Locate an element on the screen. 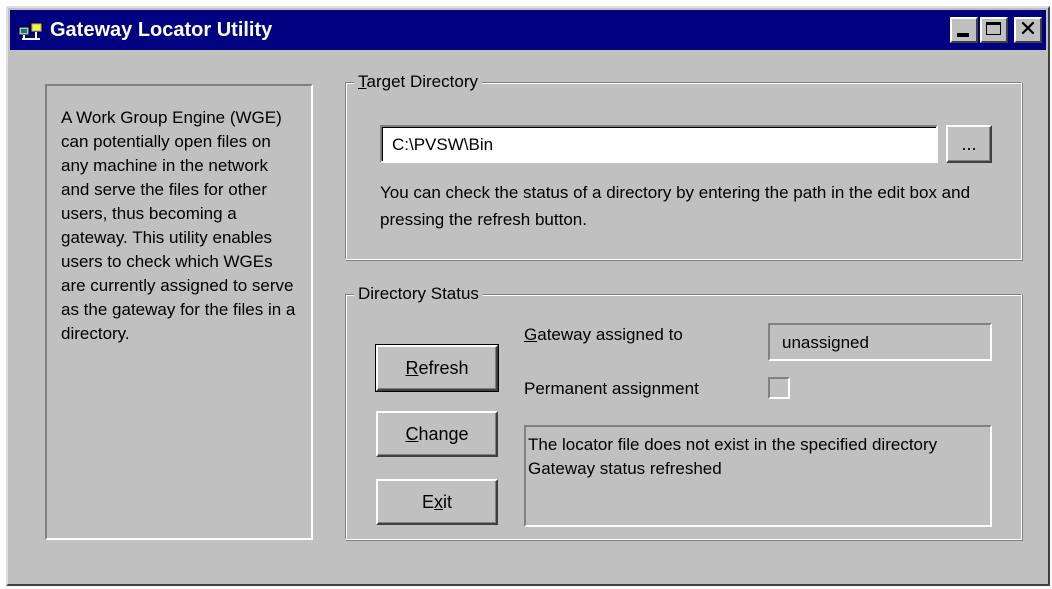 This screenshot has height=589, width=1052. change-mnemonic: C is located at coordinates (412, 433).